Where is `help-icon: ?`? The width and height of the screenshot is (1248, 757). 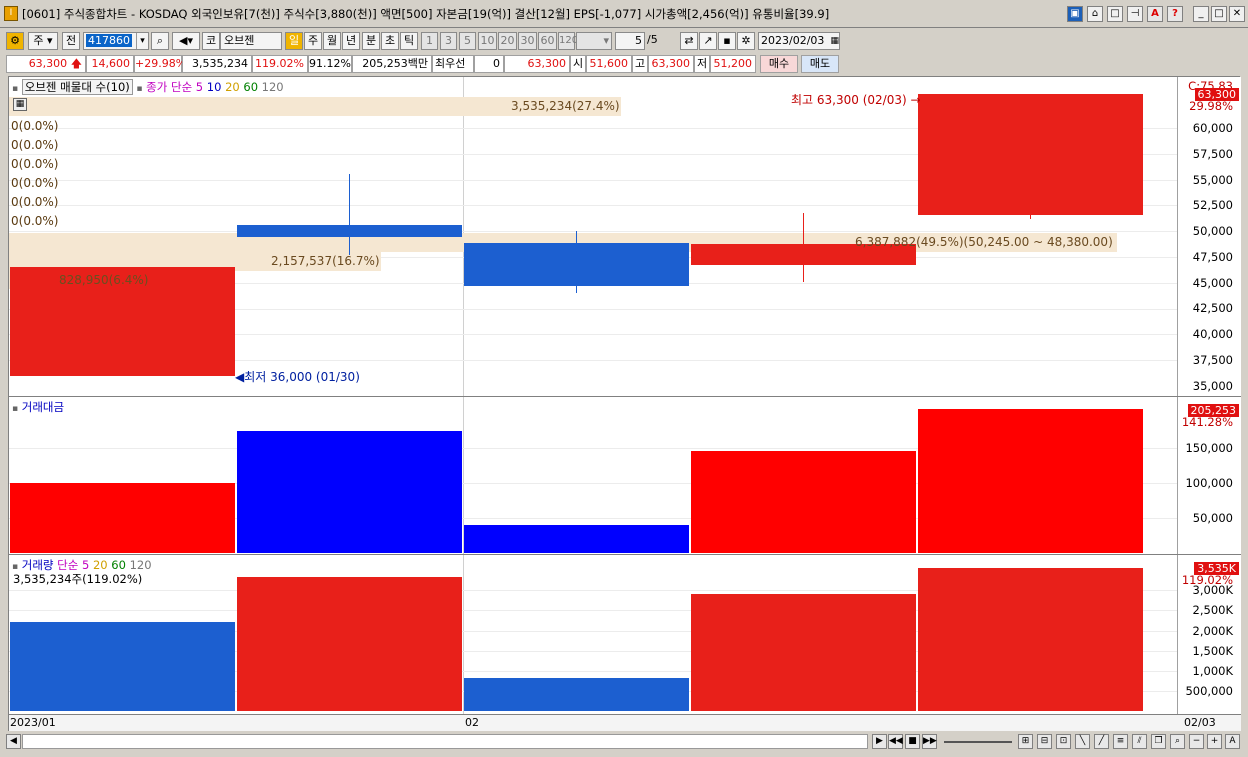 help-icon: ? is located at coordinates (1175, 14).